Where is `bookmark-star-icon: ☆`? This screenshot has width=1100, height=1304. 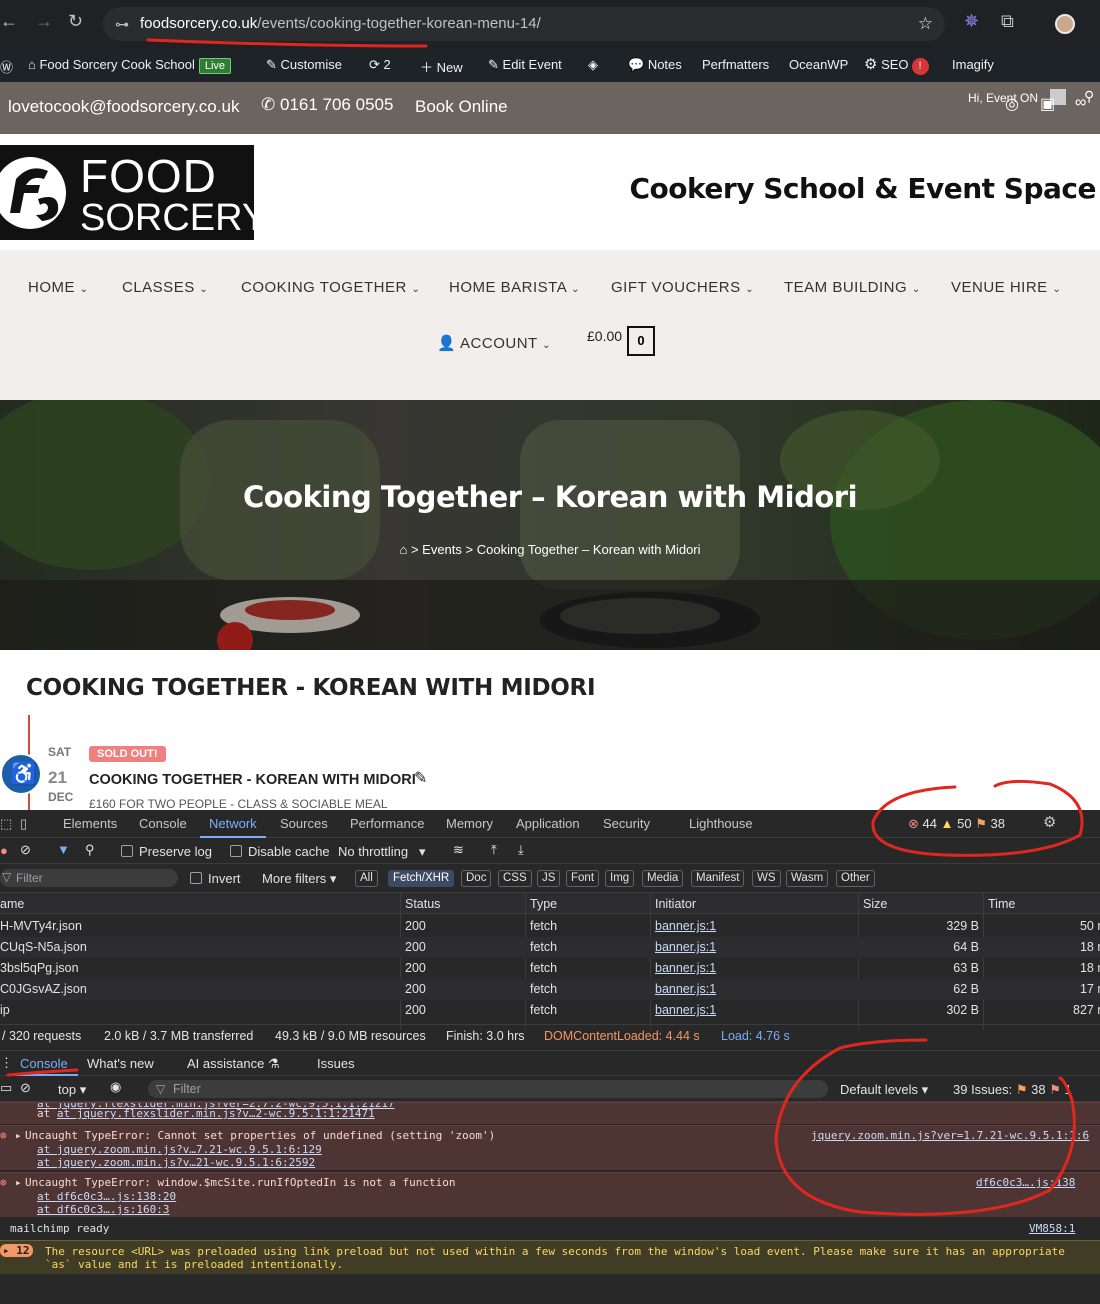
bookmark-star-icon: ☆ is located at coordinates (925, 24).